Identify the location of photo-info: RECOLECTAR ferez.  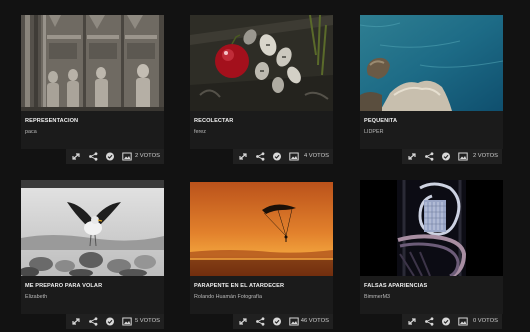
(261, 130).